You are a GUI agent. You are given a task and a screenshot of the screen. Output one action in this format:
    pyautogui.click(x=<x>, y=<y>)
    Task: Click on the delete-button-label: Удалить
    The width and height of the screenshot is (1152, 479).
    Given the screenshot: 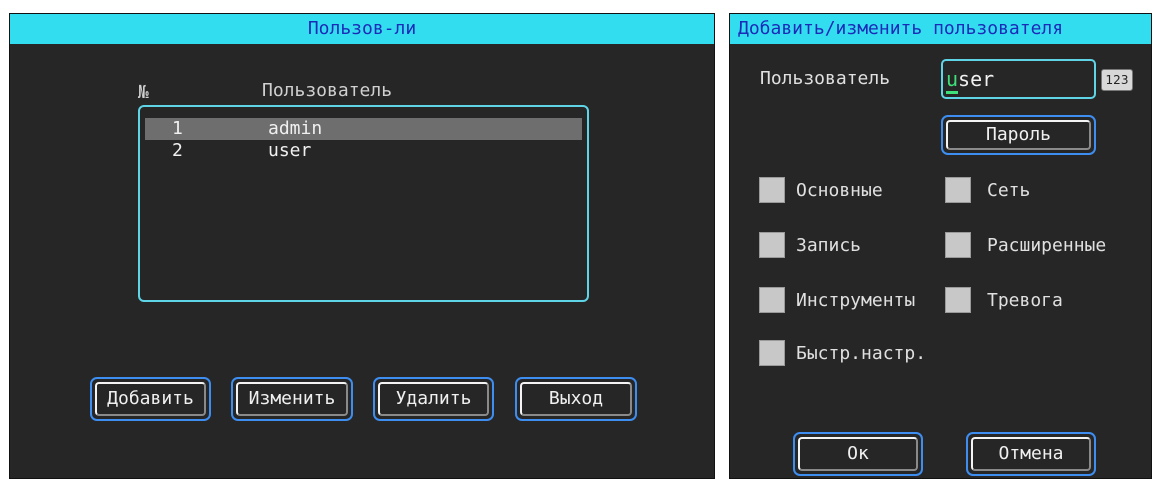 What is the action you would take?
    pyautogui.click(x=433, y=399)
    